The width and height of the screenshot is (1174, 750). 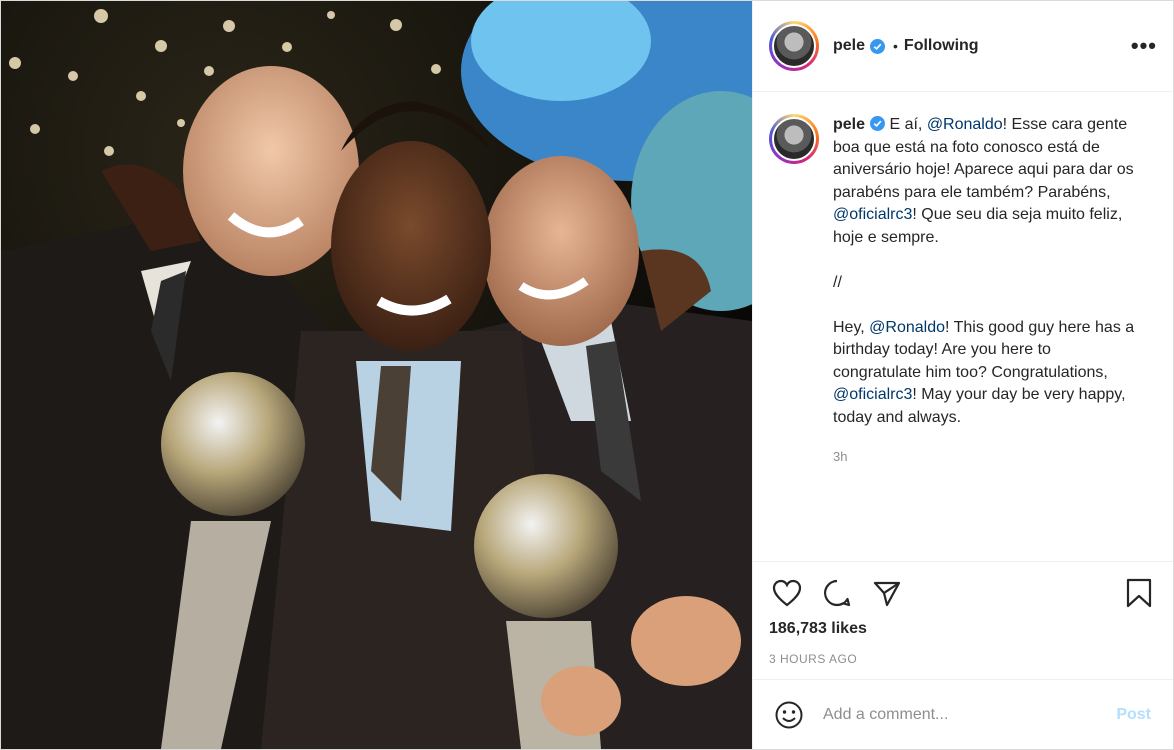 What do you see at coordinates (1133, 715) in the screenshot?
I see `post-button: Post` at bounding box center [1133, 715].